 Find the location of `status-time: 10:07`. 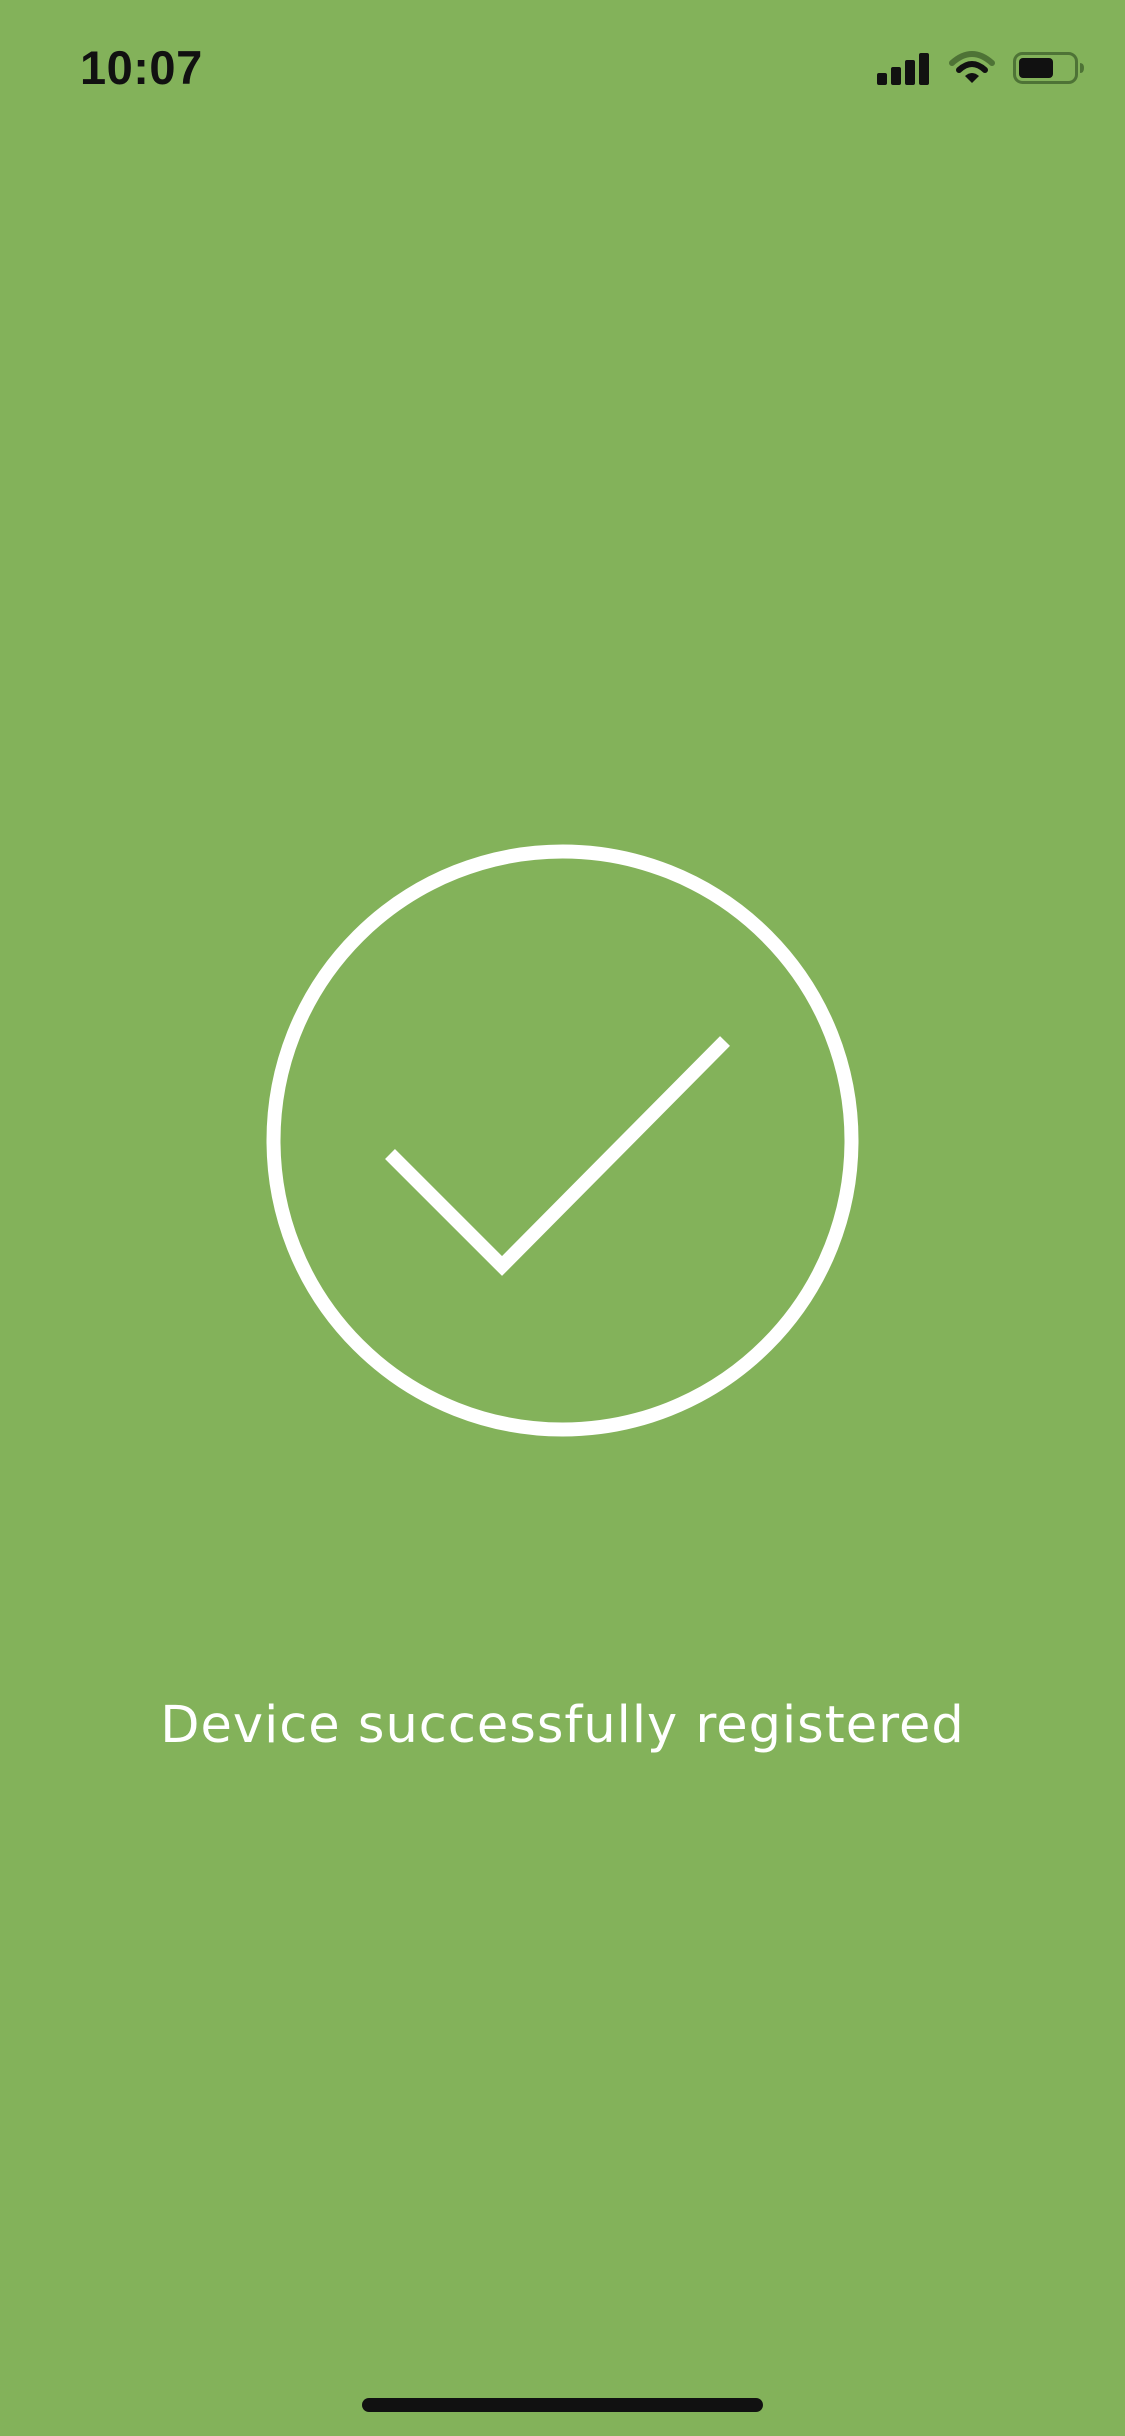

status-time: 10:07 is located at coordinates (141, 67).